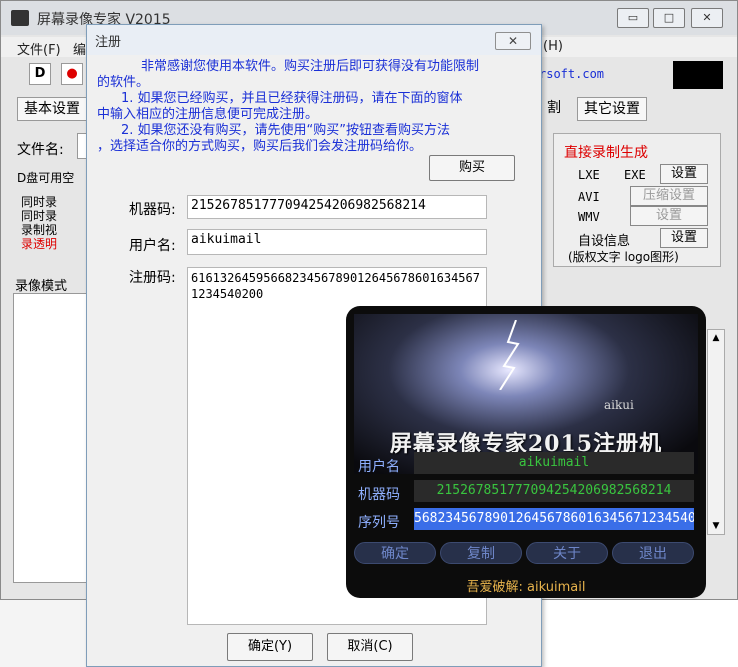 Image resolution: width=738 pixels, height=667 pixels. I want to click on app-icon, so click(20, 18).